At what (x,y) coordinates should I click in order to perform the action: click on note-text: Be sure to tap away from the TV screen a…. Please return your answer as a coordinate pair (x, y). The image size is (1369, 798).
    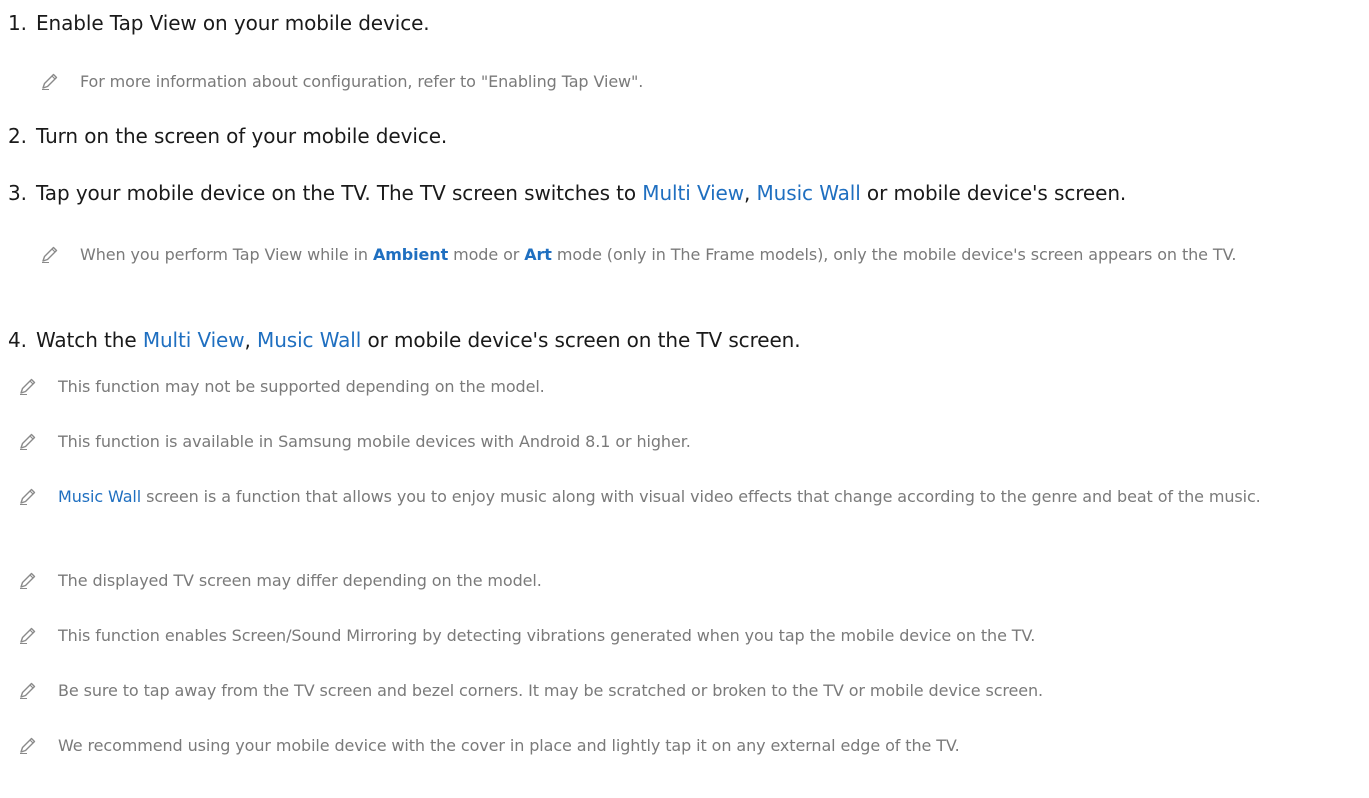
    Looking at the image, I should click on (551, 690).